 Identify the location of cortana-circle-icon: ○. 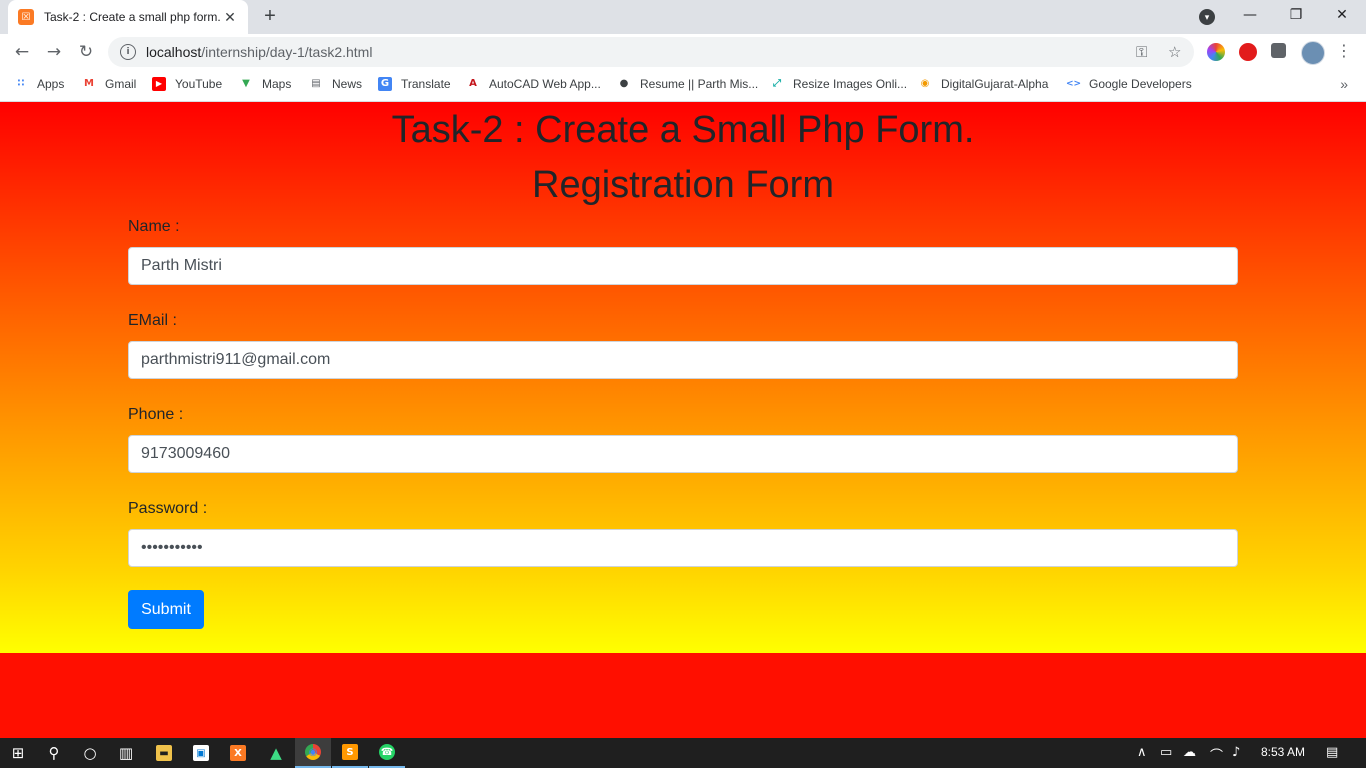
(90, 753).